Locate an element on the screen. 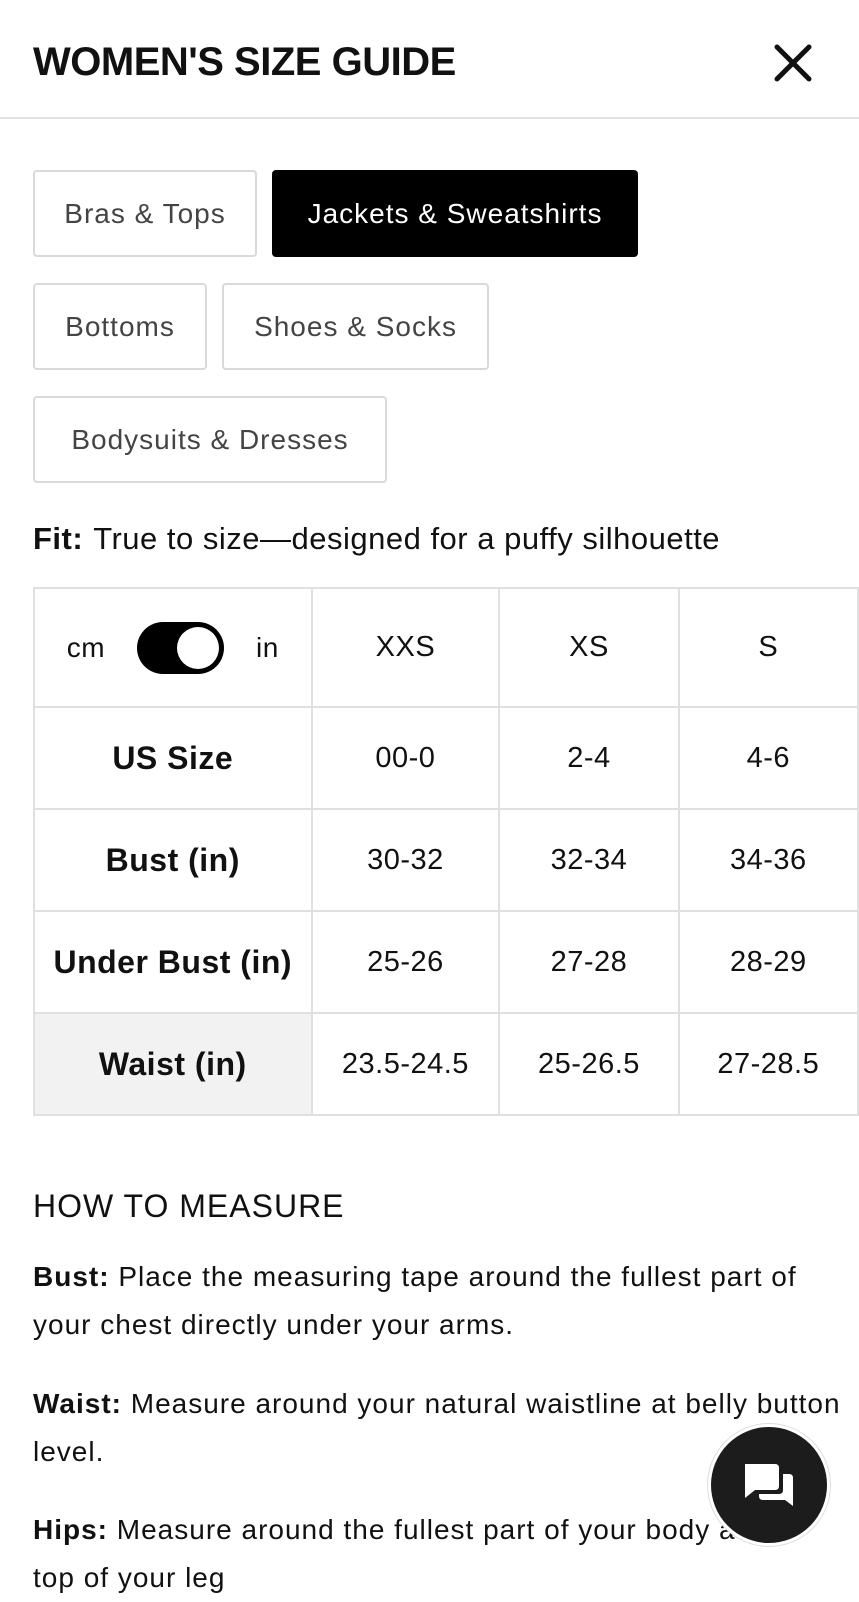 The image size is (859, 1602). tab-bras-tops: Bras & Tops is located at coordinates (145, 213).